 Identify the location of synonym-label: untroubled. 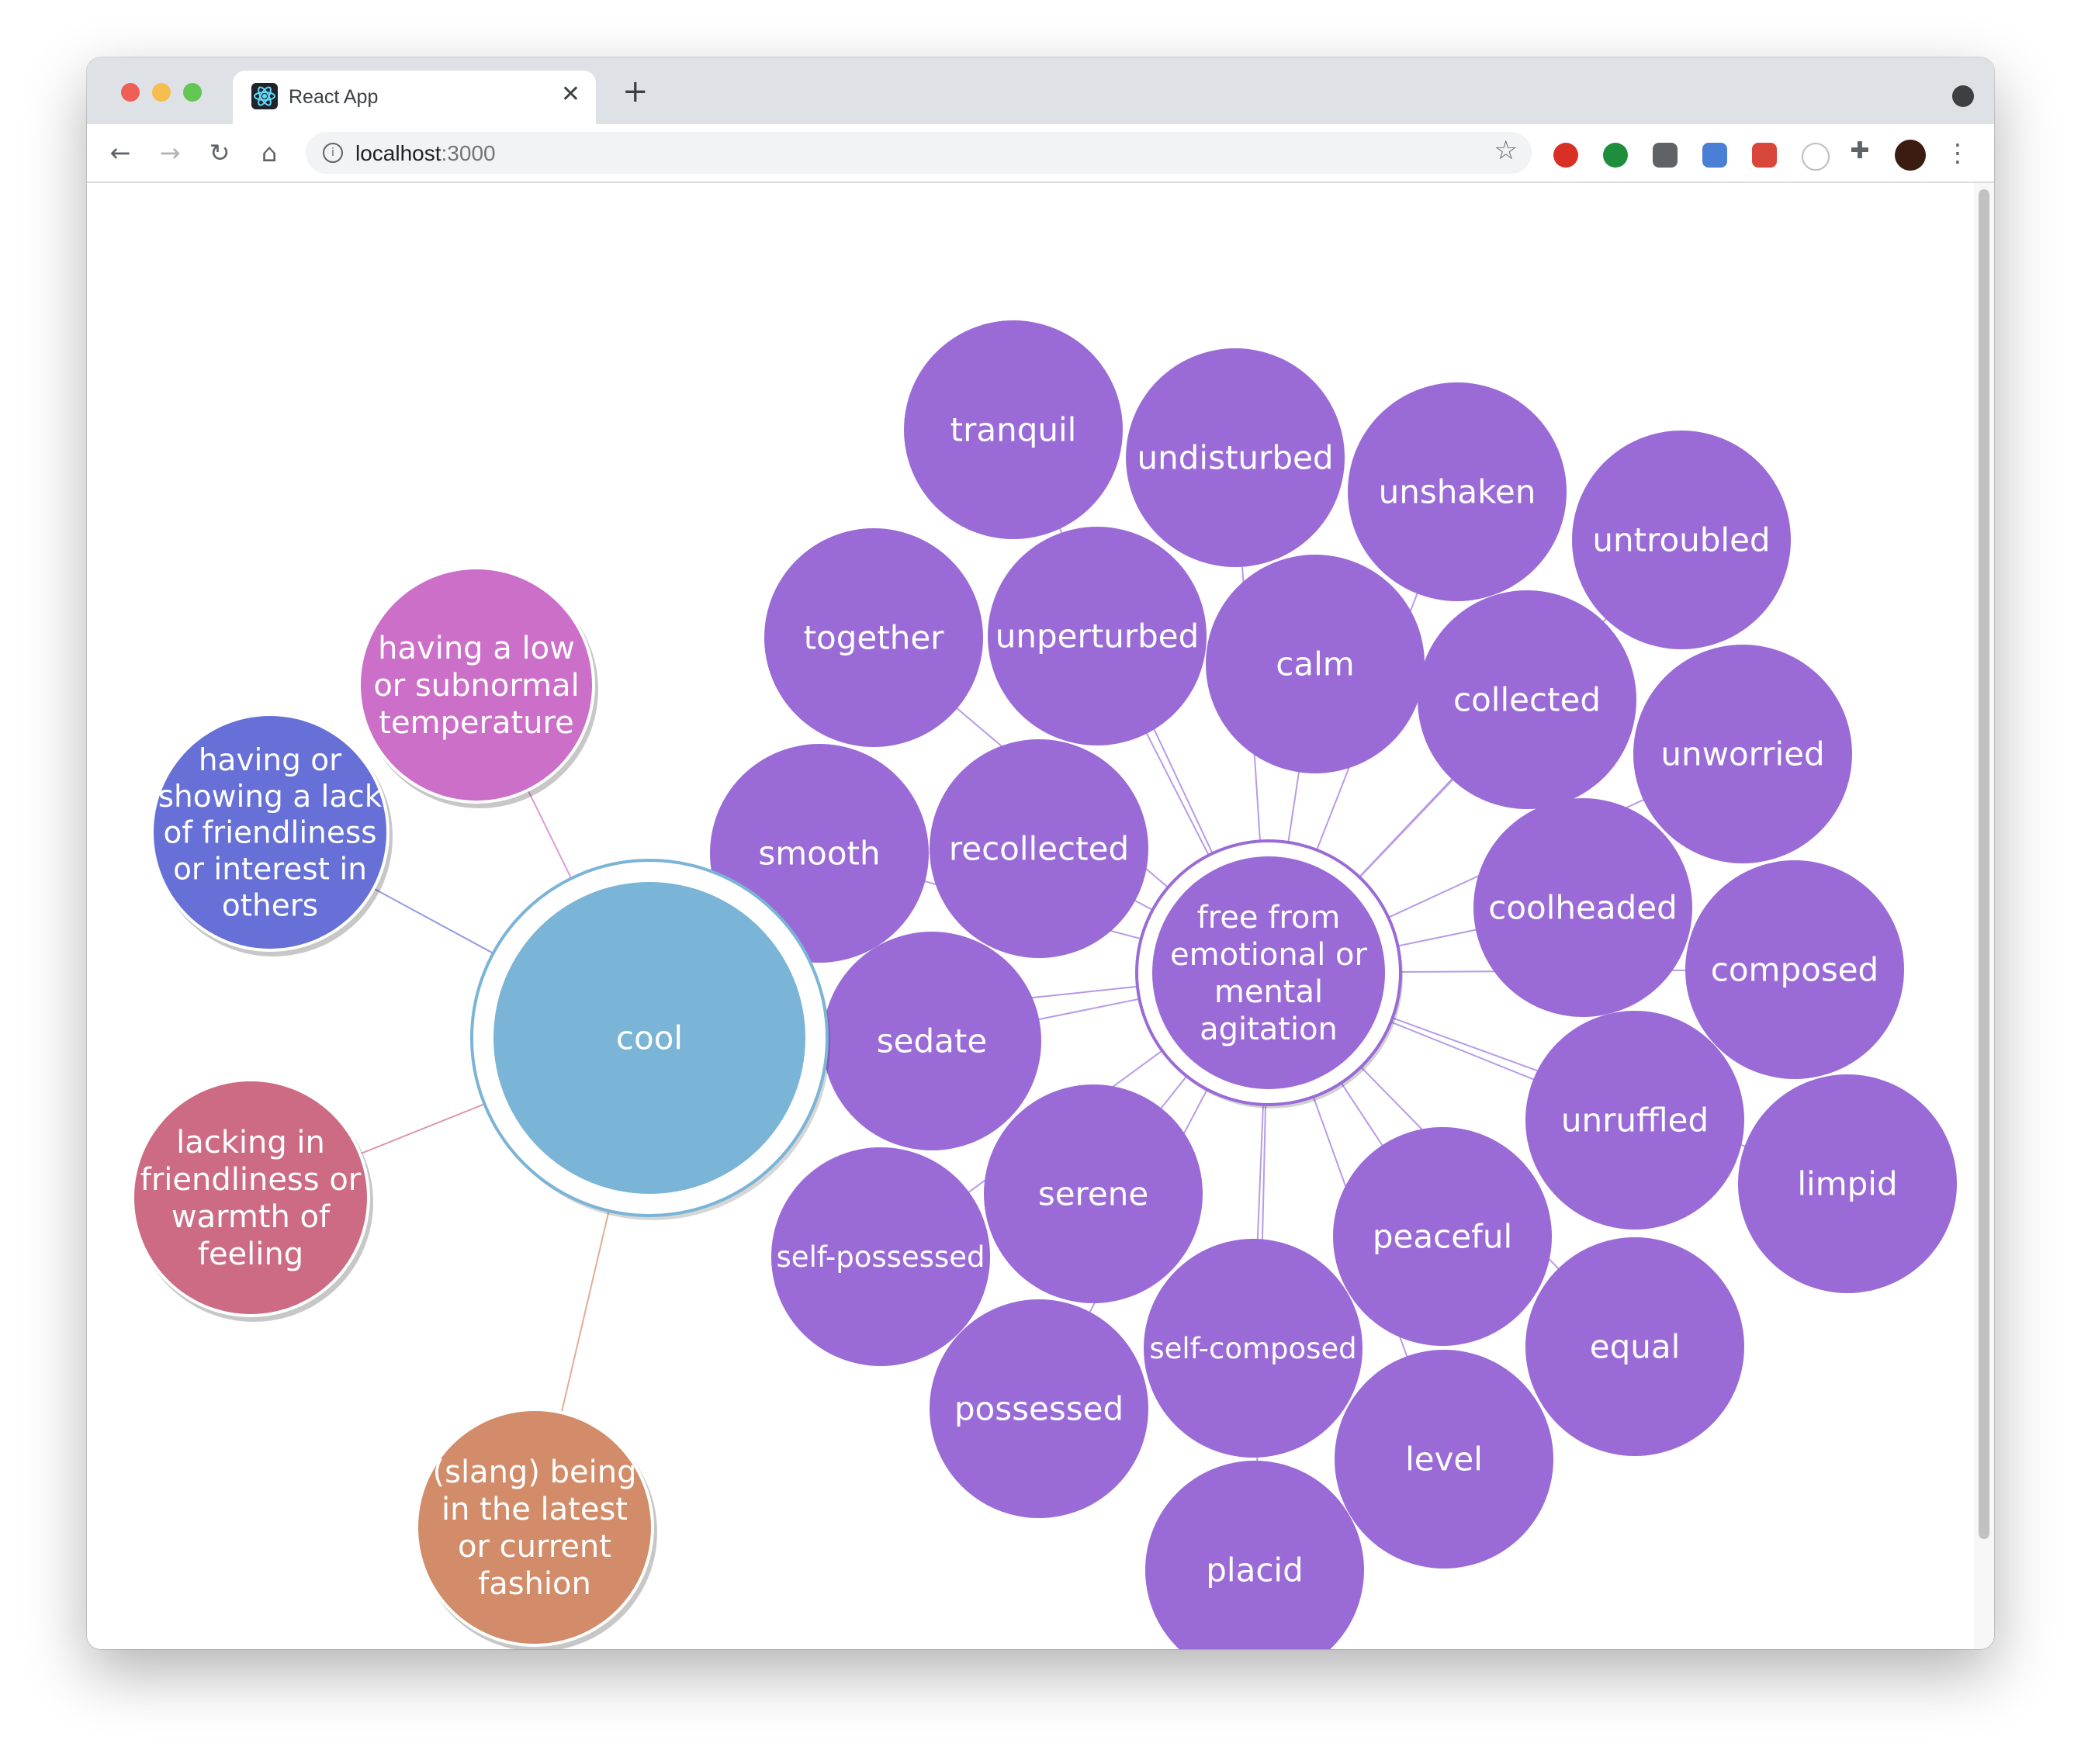
(1681, 540).